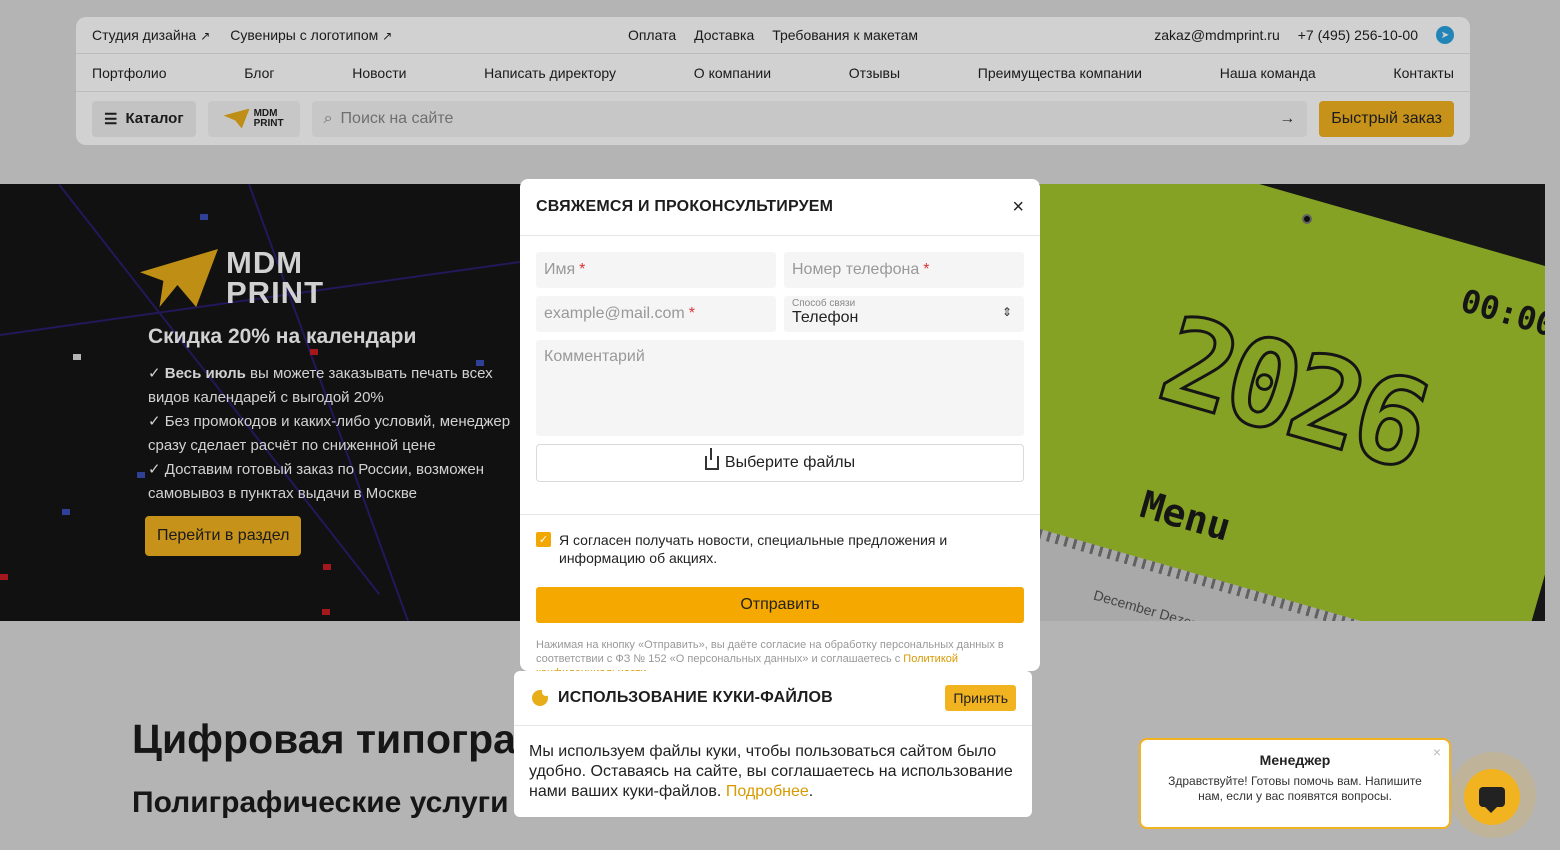 Image resolution: width=1560 pixels, height=850 pixels. What do you see at coordinates (328, 118) in the screenshot?
I see `search-icon: ⌕` at bounding box center [328, 118].